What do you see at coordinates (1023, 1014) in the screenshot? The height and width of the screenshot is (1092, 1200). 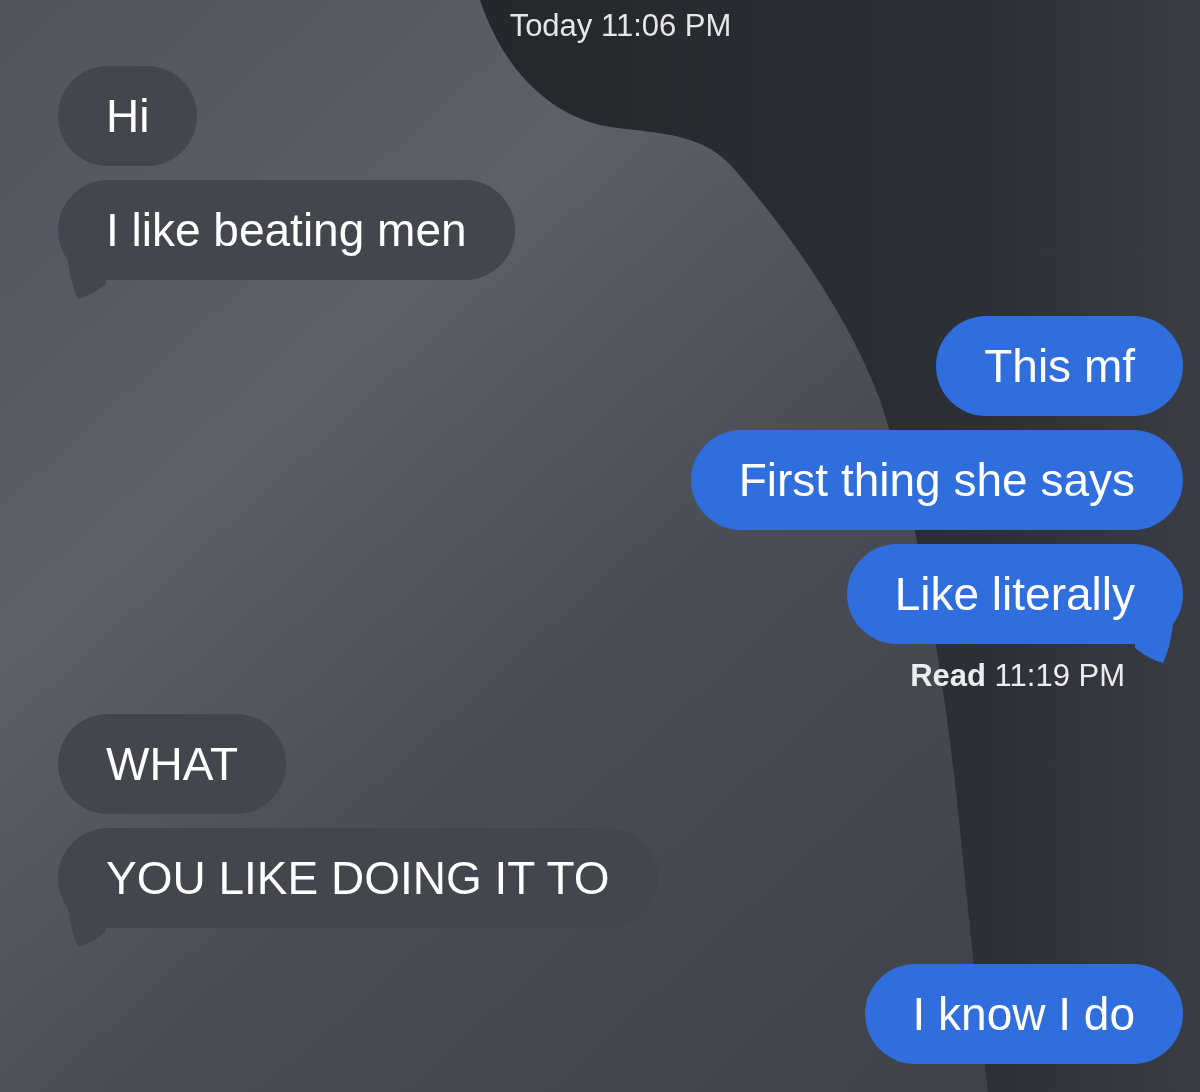 I see `message-bubble: I know I do` at bounding box center [1023, 1014].